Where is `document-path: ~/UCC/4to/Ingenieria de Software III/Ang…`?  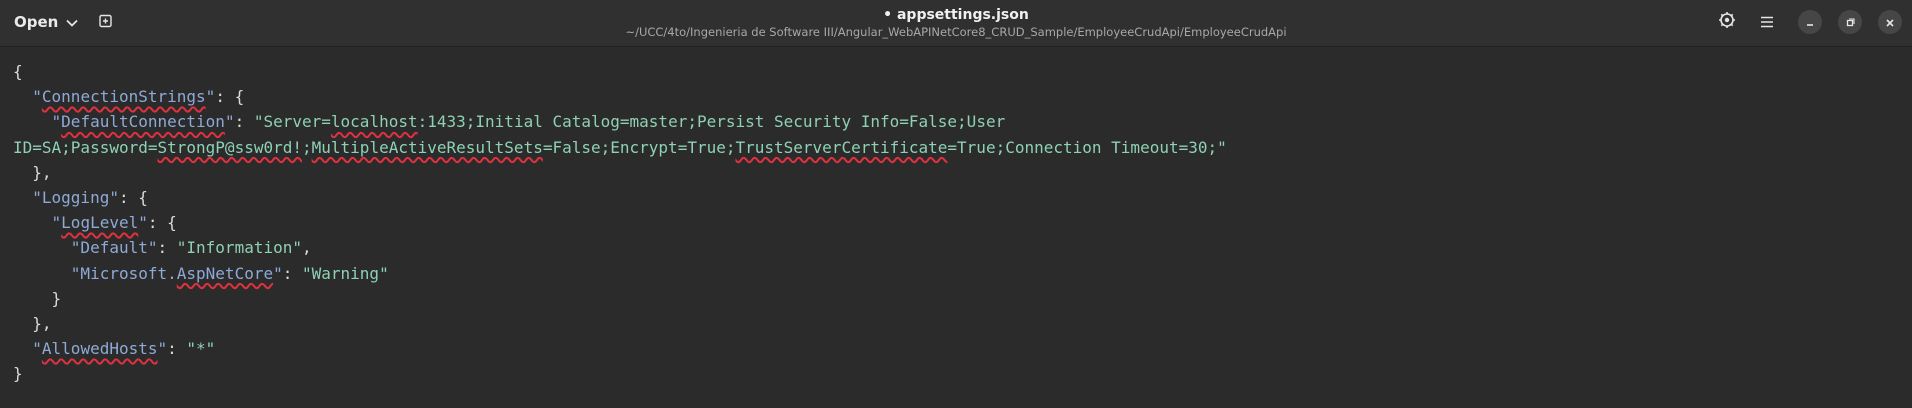 document-path: ~/UCC/4to/Ingenieria de Software III/Ang… is located at coordinates (956, 32).